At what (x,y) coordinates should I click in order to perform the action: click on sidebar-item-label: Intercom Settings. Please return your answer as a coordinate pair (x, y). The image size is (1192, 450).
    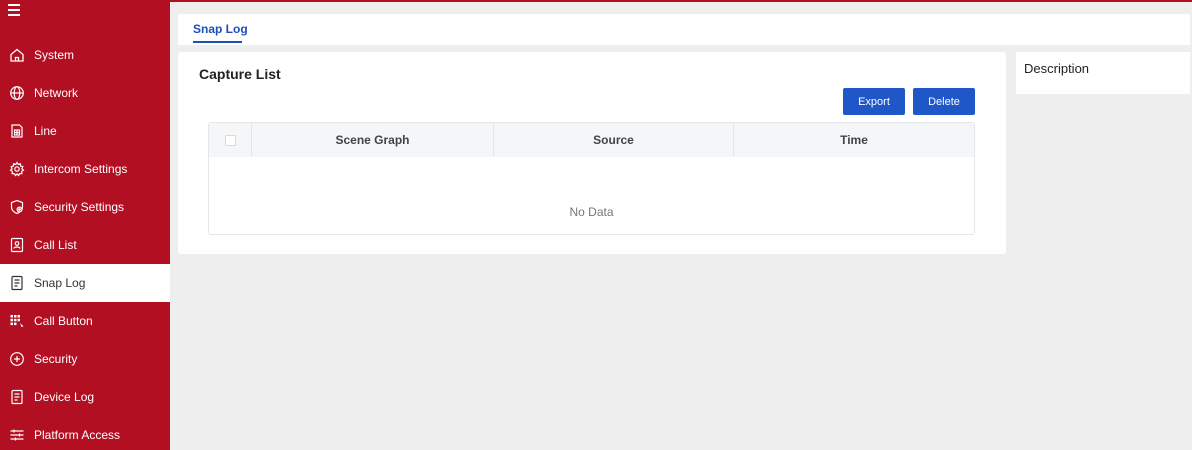
    Looking at the image, I should click on (81, 169).